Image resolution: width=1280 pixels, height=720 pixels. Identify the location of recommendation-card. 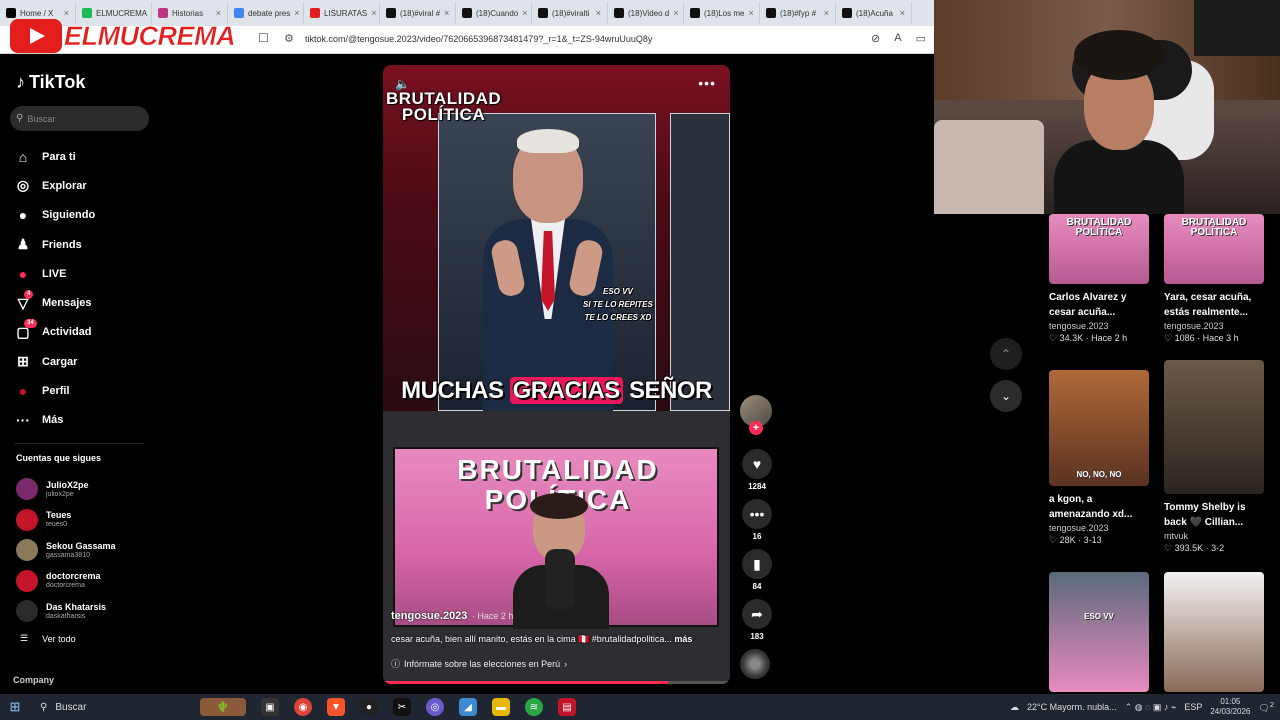
(1216, 632).